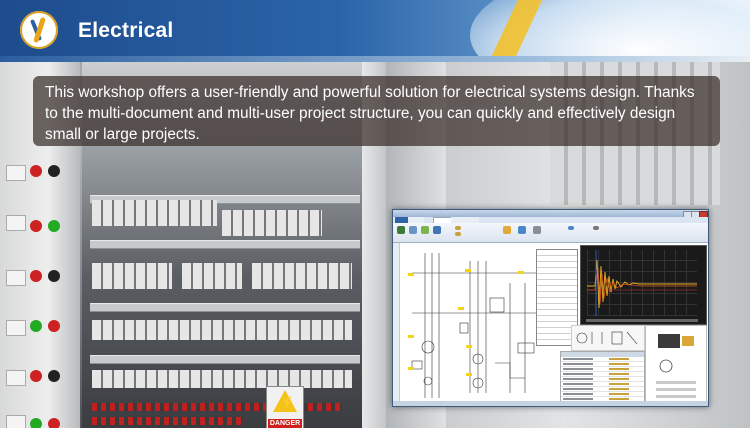 The image size is (750, 428). Describe the element at coordinates (550, 214) in the screenshot. I see `app-titlebar` at that location.